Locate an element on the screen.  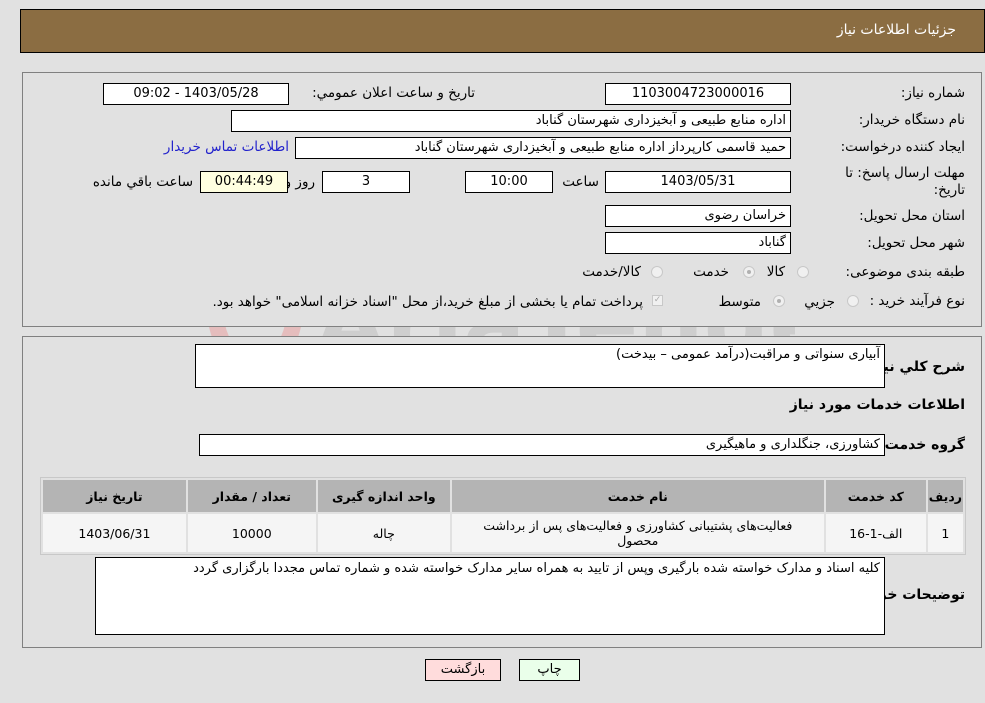
purchase-type-label: نوع فرآیند خرید : is located at coordinates (917, 301).